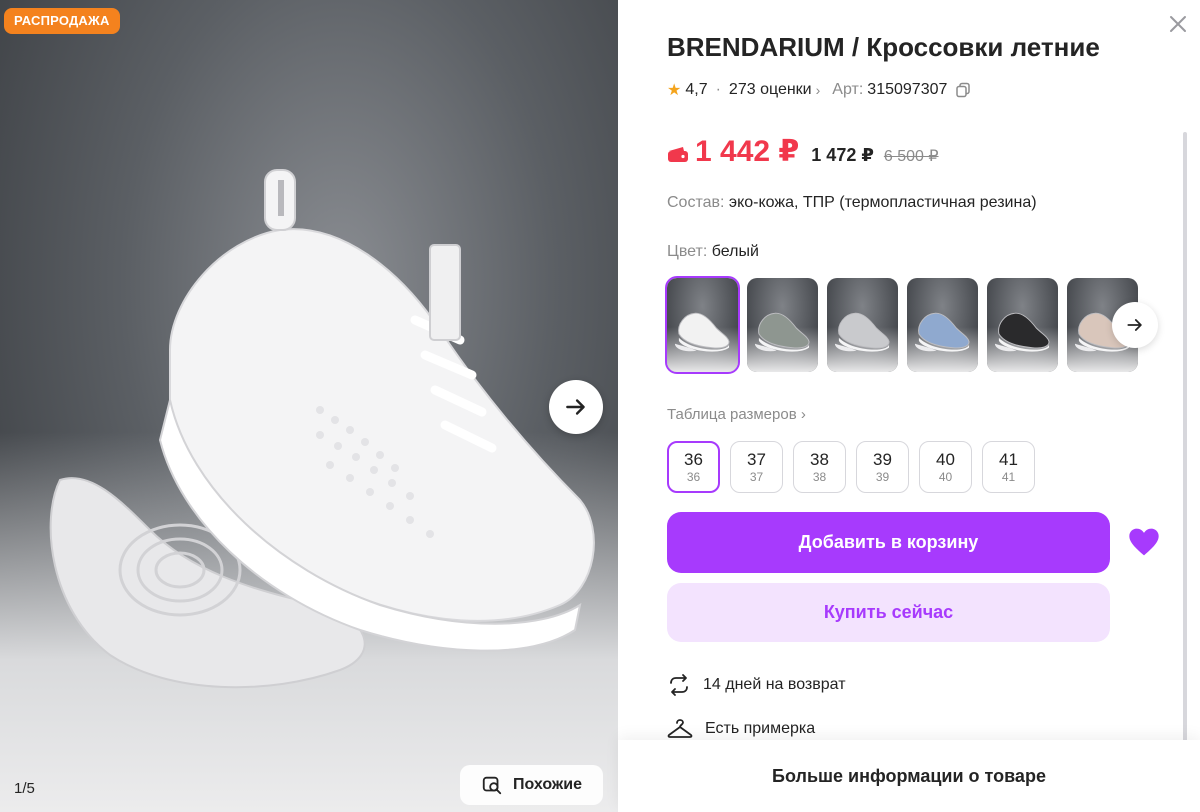 The image size is (1200, 812). Describe the element at coordinates (693, 477) in the screenshot. I see `size-ru: 36` at that location.